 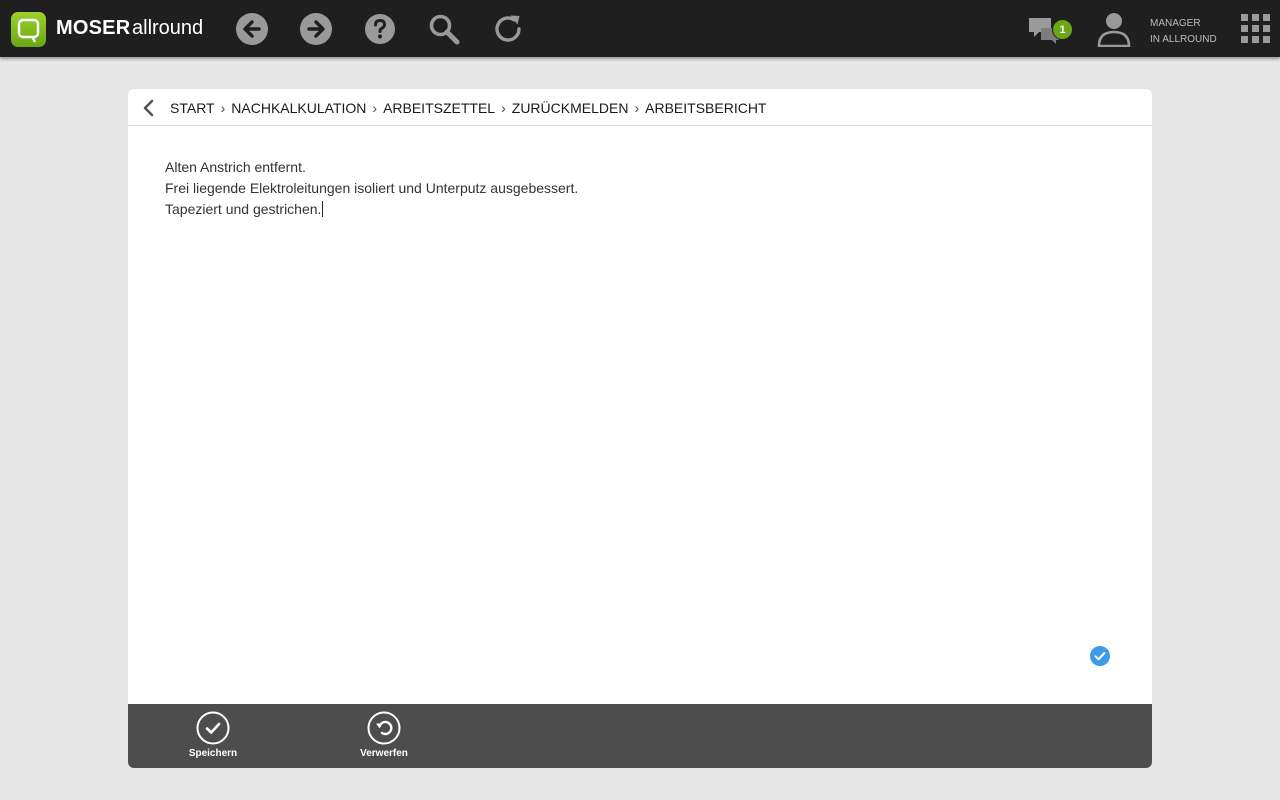 What do you see at coordinates (316, 29) in the screenshot?
I see `forward-arrow-icon` at bounding box center [316, 29].